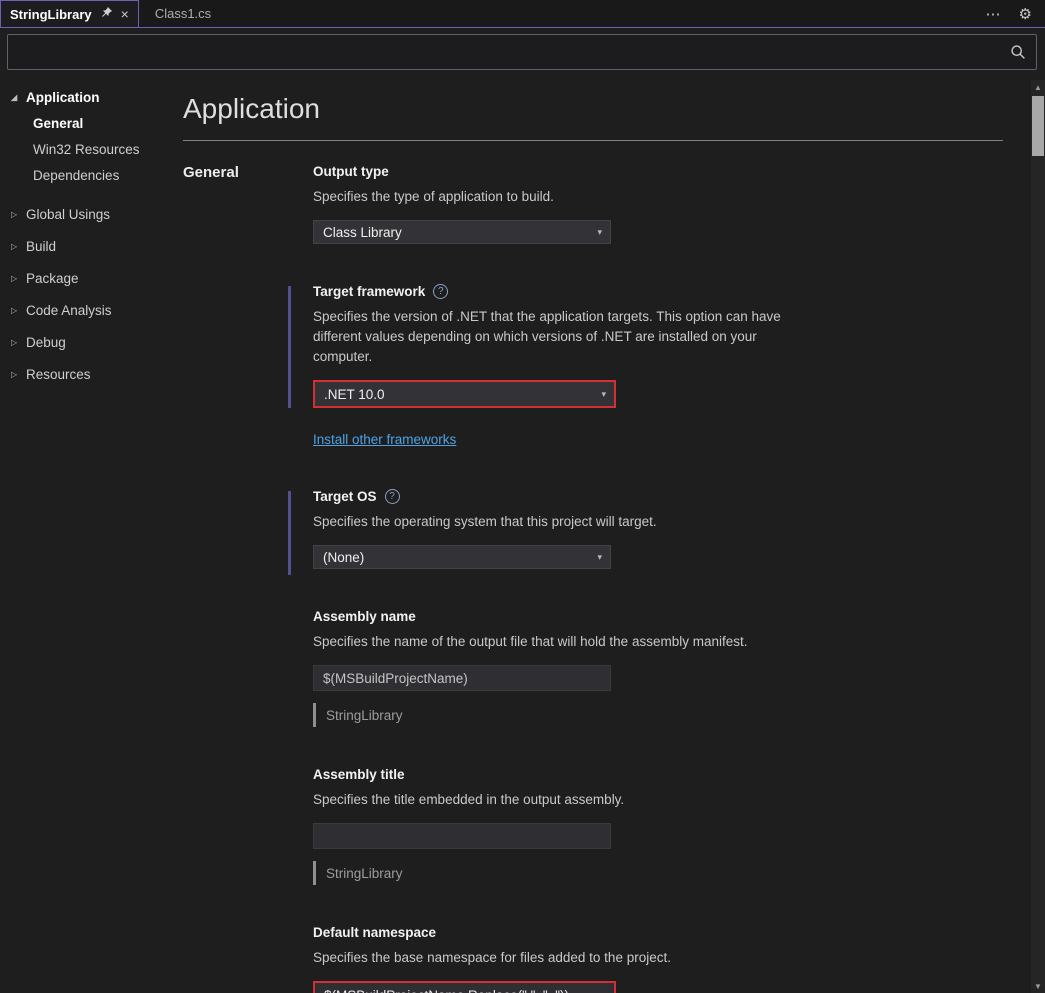  Describe the element at coordinates (375, 932) in the screenshot. I see `field-label-text: Default namespace` at that location.